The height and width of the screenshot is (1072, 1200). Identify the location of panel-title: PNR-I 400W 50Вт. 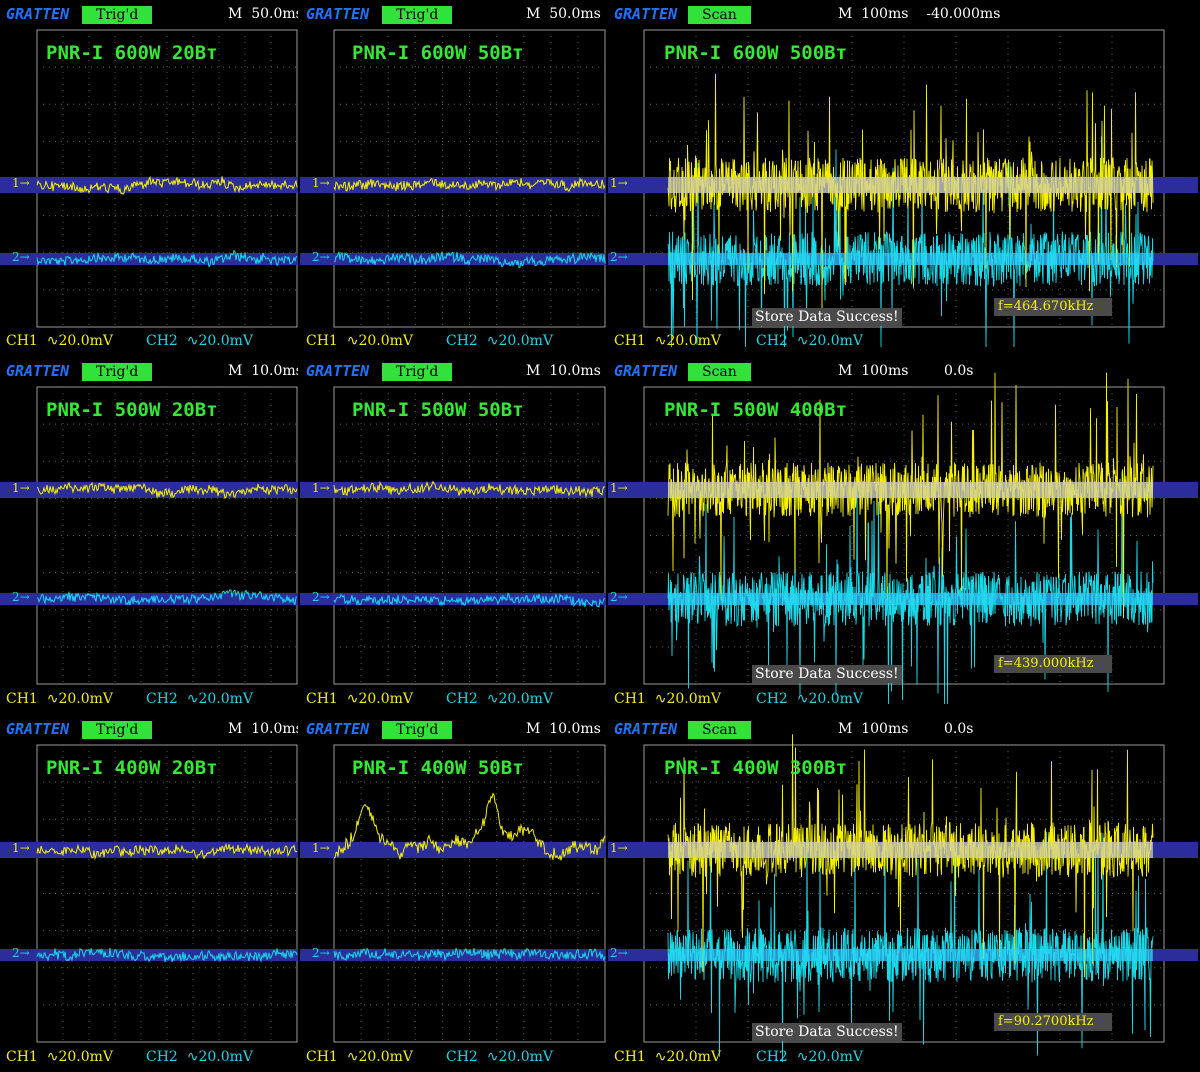
(438, 768).